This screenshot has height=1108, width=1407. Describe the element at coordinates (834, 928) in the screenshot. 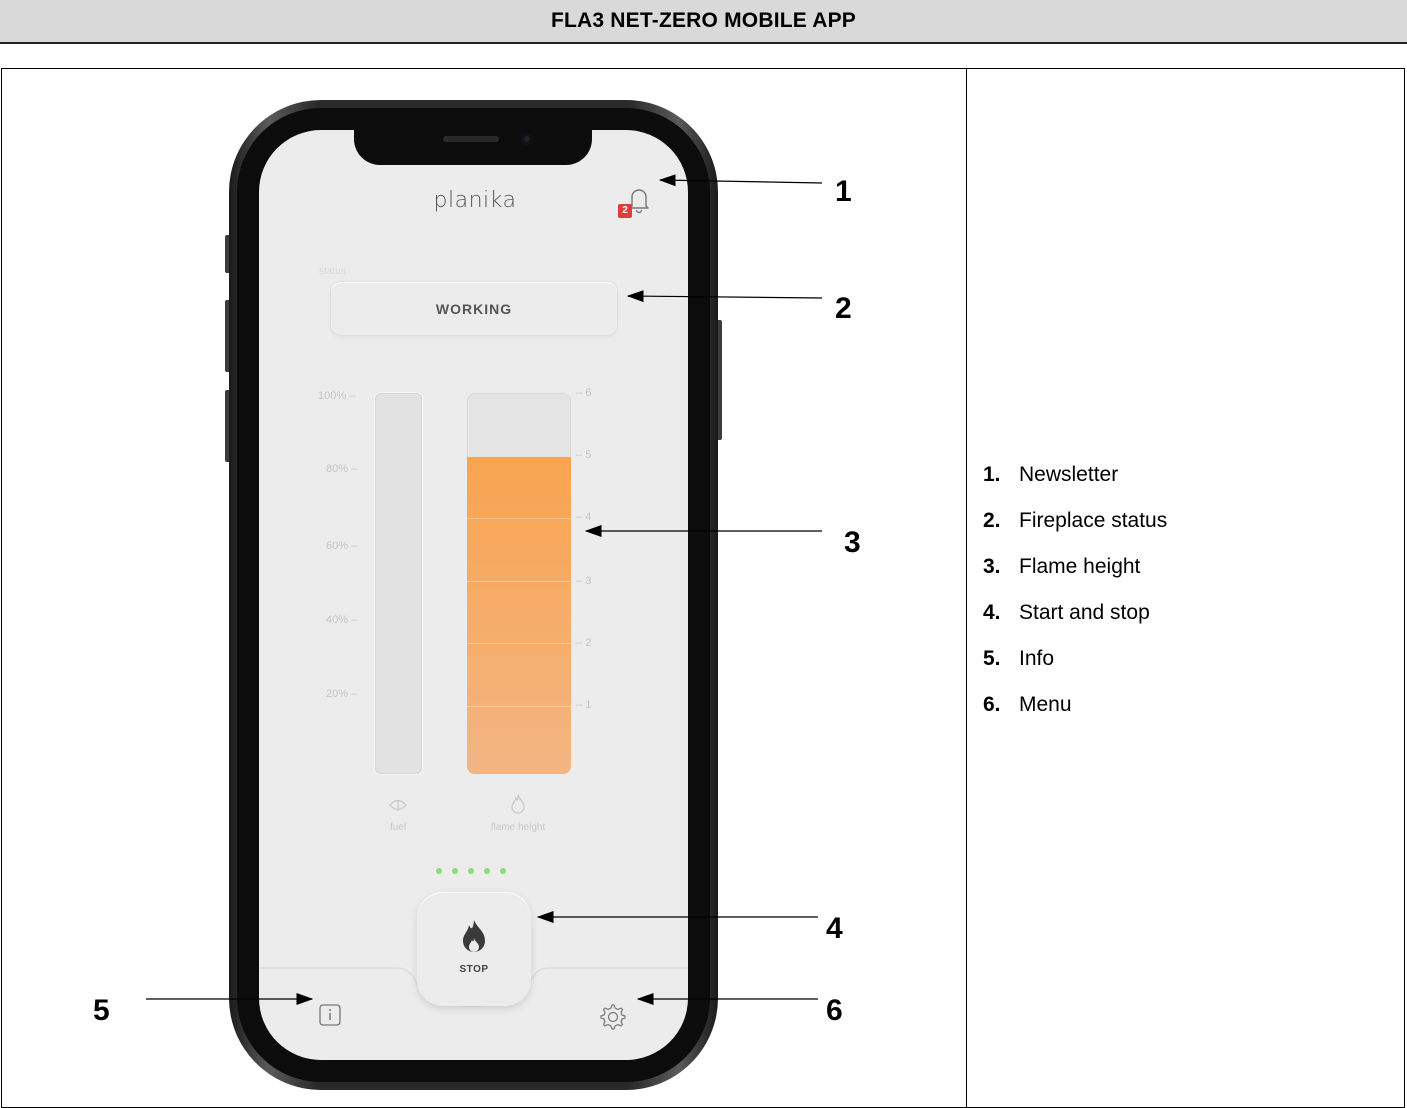

I see `callout-number: 4` at that location.